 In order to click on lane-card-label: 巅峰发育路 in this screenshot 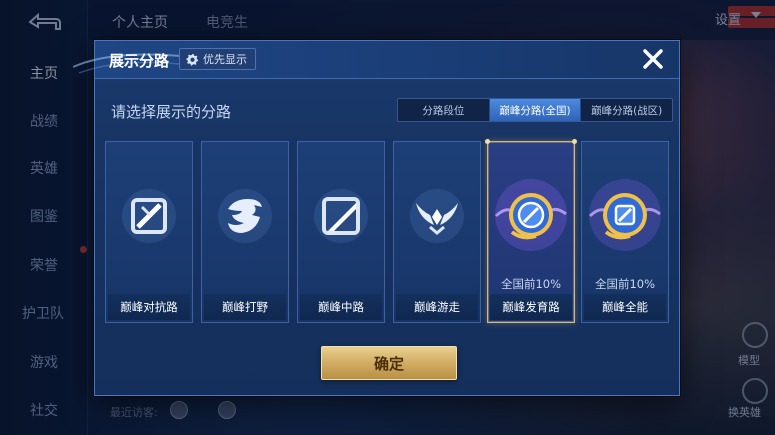, I will do `click(531, 307)`.